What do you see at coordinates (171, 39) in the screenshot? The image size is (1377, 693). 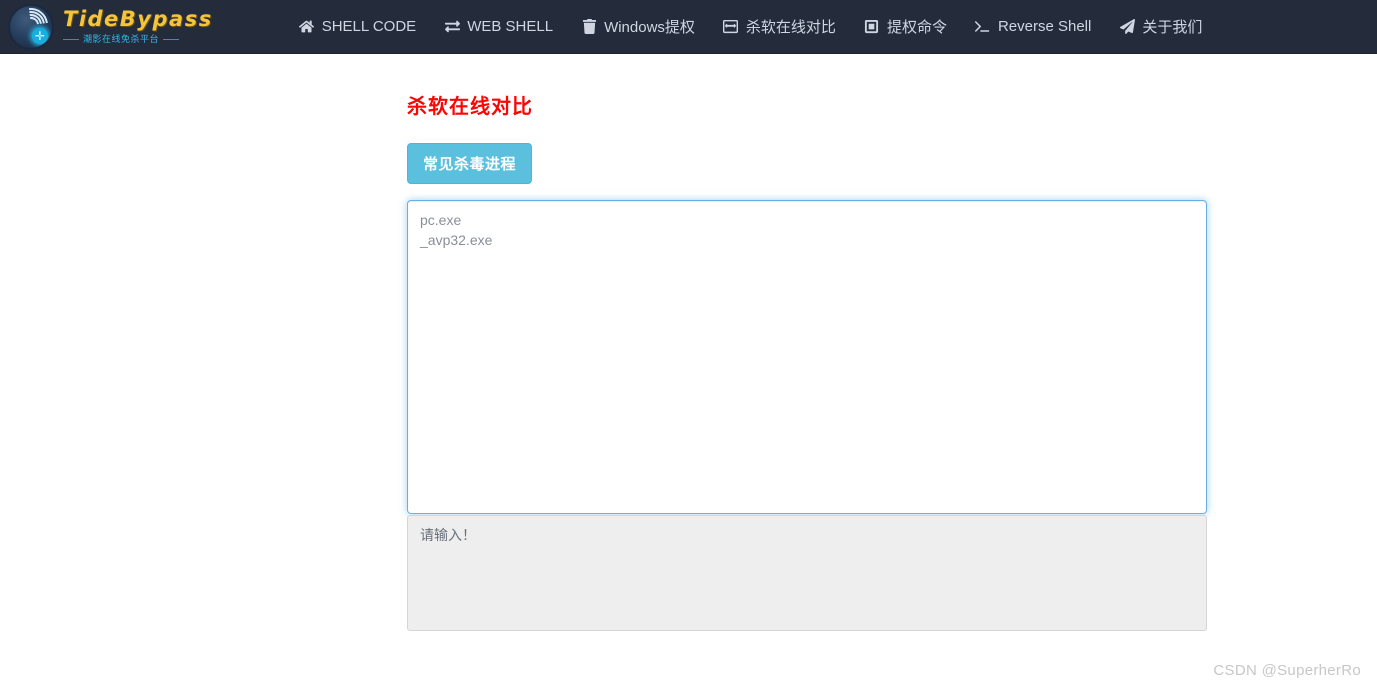 I see `brand-subtitle-dash-right` at bounding box center [171, 39].